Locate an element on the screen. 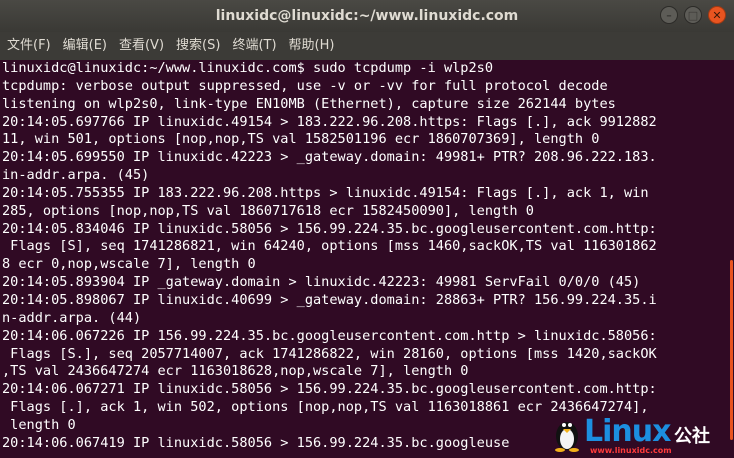 Image resolution: width=734 pixels, height=458 pixels. menu-bar: 文件(F) 编辑(E) 查看(V) 搜索(S) 终端(T) 帮助(H) is located at coordinates (367, 46).